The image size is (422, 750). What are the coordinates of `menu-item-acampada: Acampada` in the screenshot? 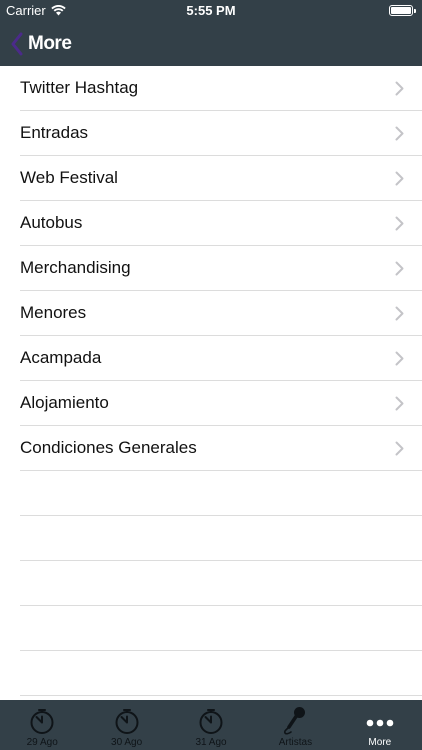 It's located at (221, 358).